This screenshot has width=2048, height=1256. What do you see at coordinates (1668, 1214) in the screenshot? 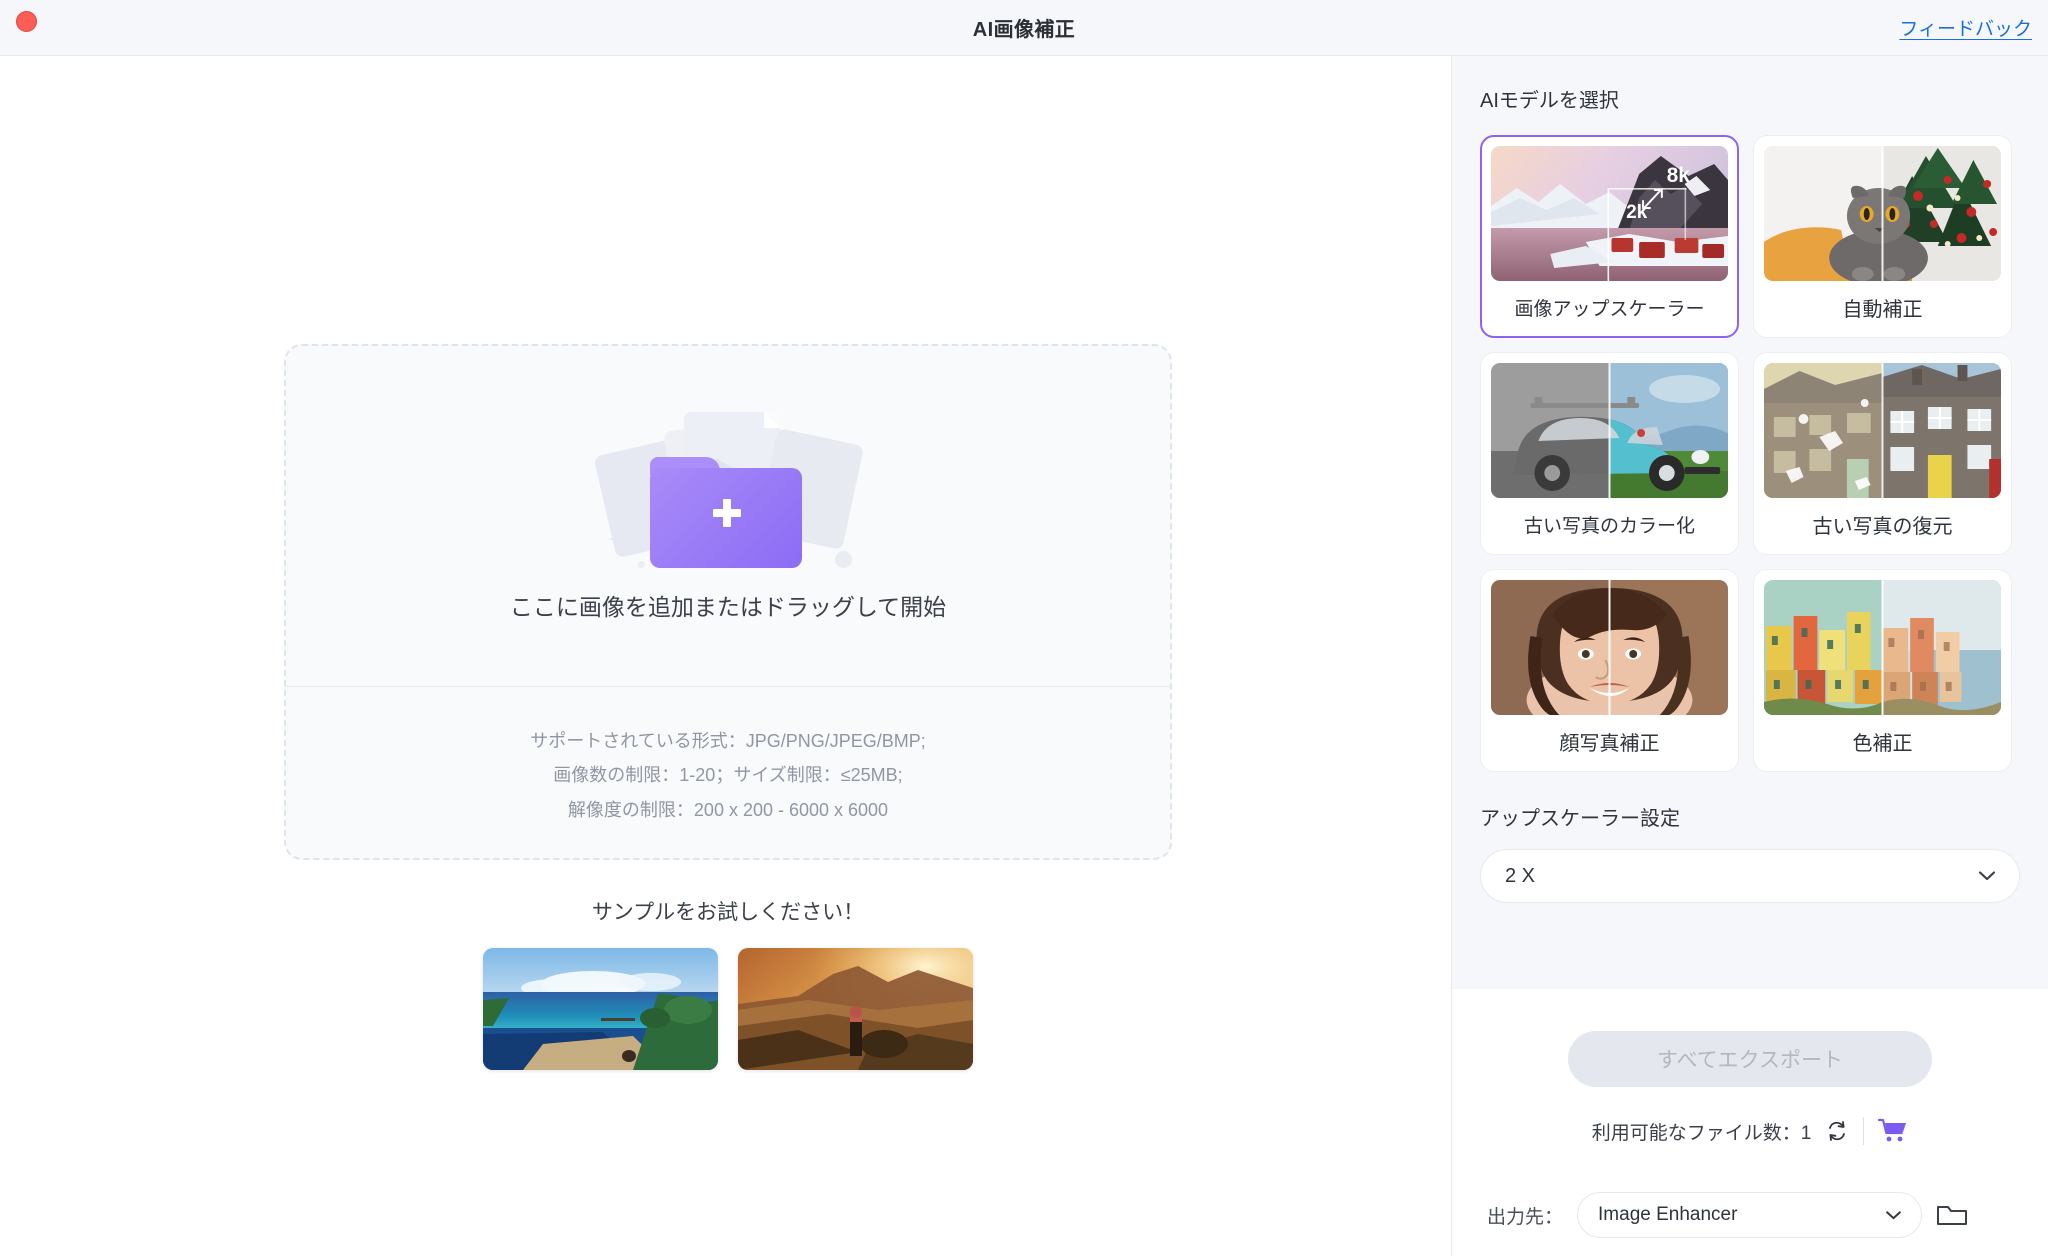
I see `output-destination-value: Image Enhancer` at bounding box center [1668, 1214].